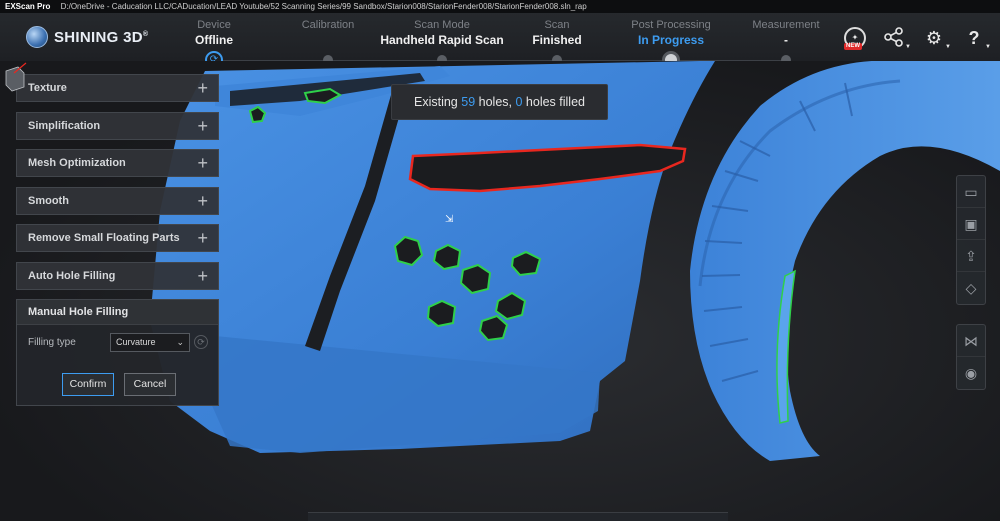 This screenshot has width=1000, height=521. Describe the element at coordinates (518, 516) in the screenshot. I see `bottom-toolbar` at that location.